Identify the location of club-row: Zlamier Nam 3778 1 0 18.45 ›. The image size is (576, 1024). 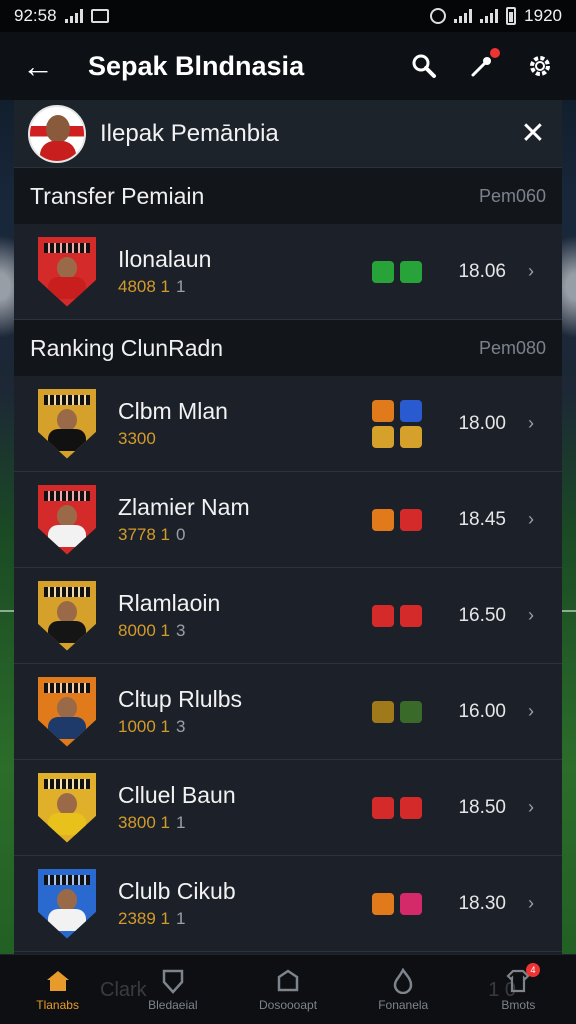
(288, 520).